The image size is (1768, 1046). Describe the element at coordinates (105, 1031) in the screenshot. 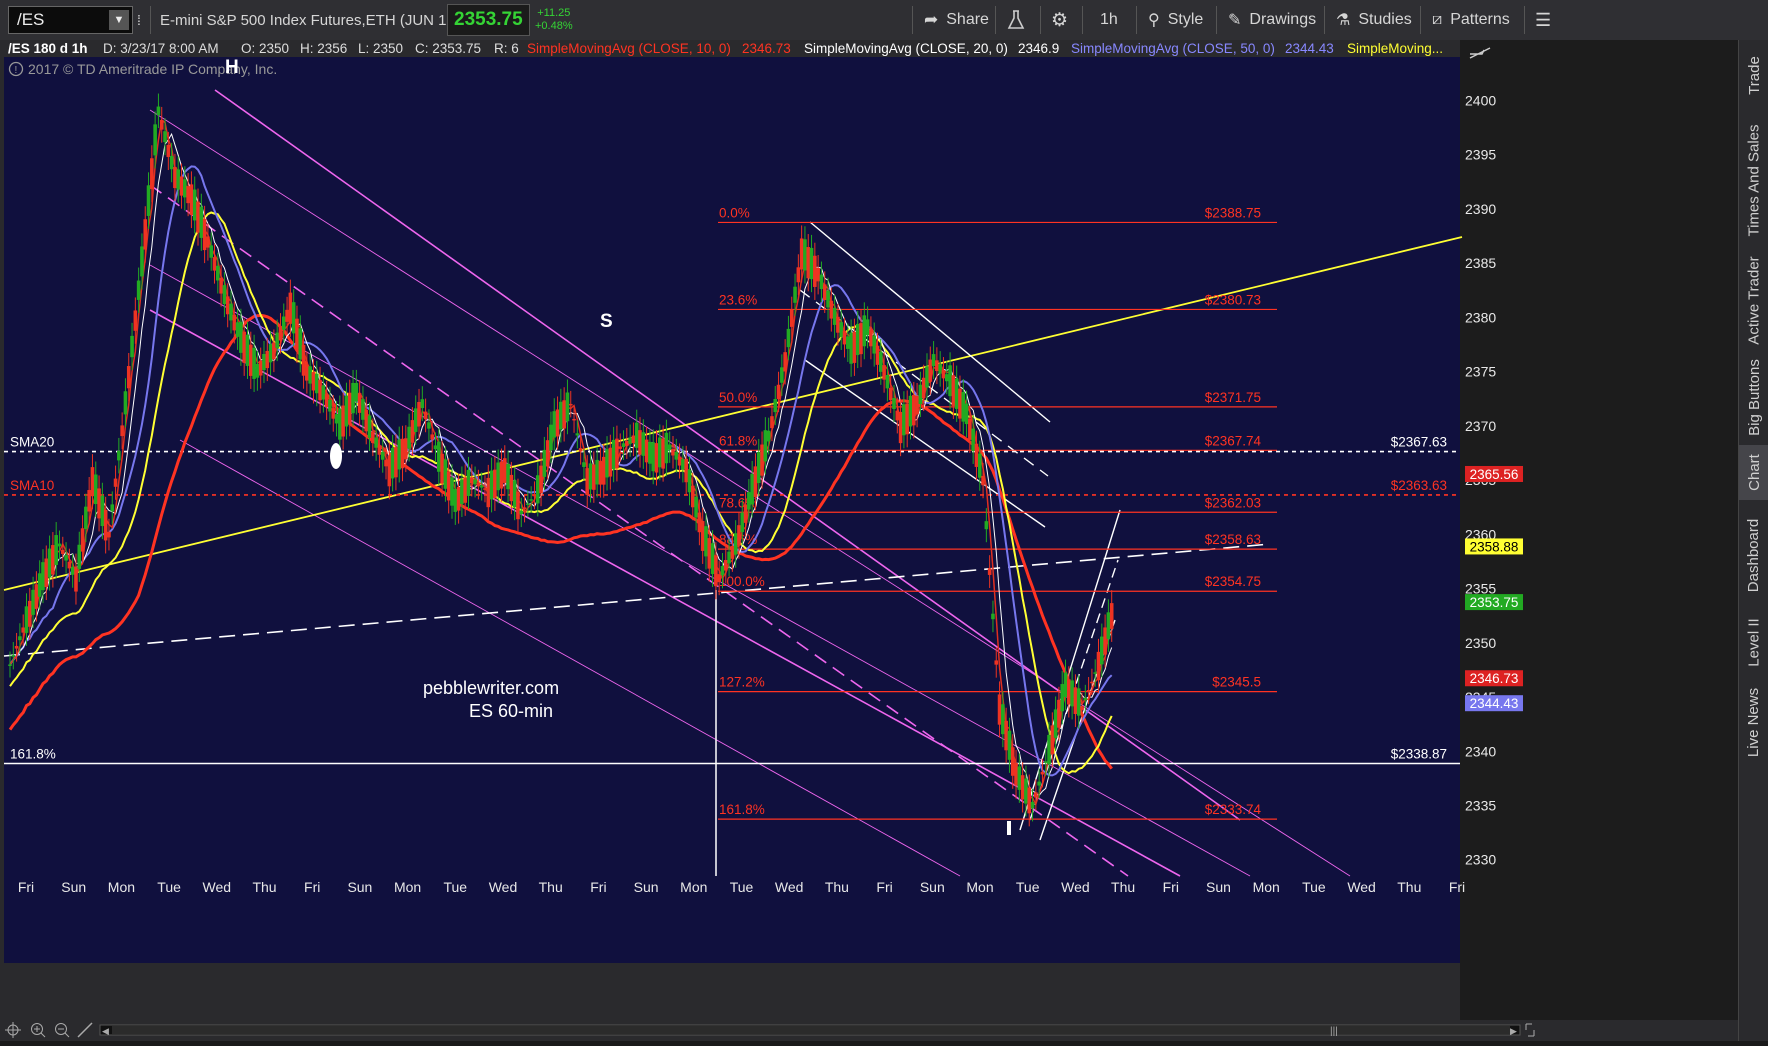

I see `scroll-left-icon: ◀` at that location.